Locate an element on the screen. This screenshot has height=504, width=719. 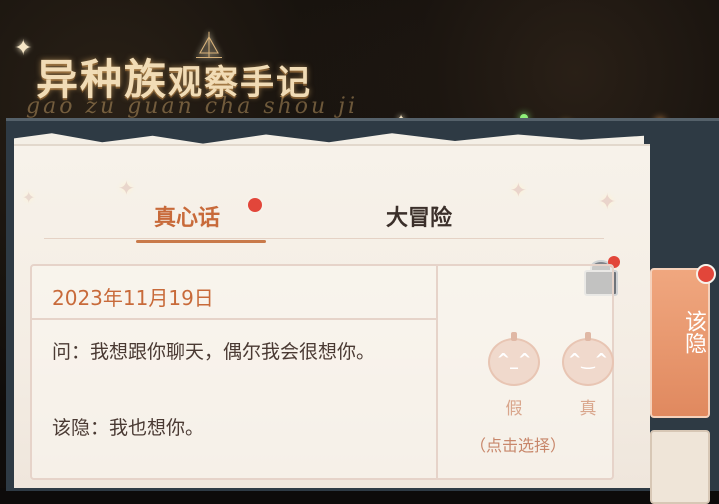
character-tab-next is located at coordinates (680, 467).